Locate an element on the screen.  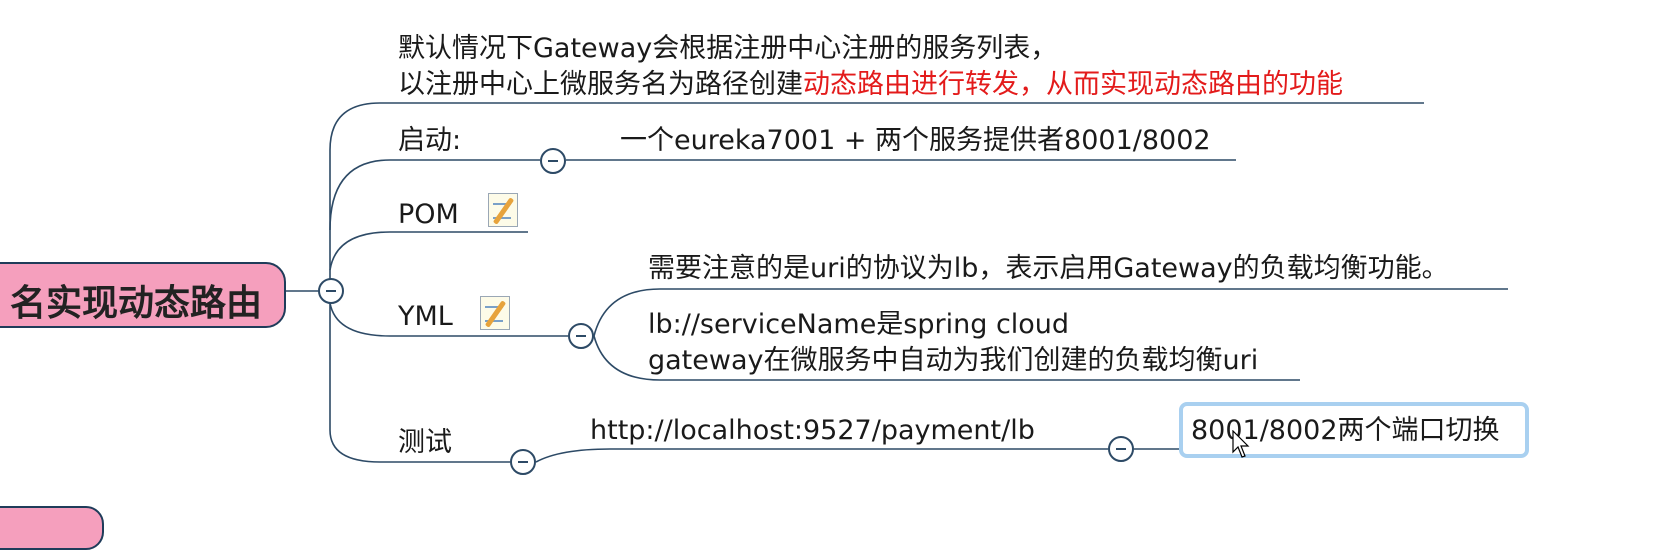
root-node-partial is located at coordinates (52, 528).